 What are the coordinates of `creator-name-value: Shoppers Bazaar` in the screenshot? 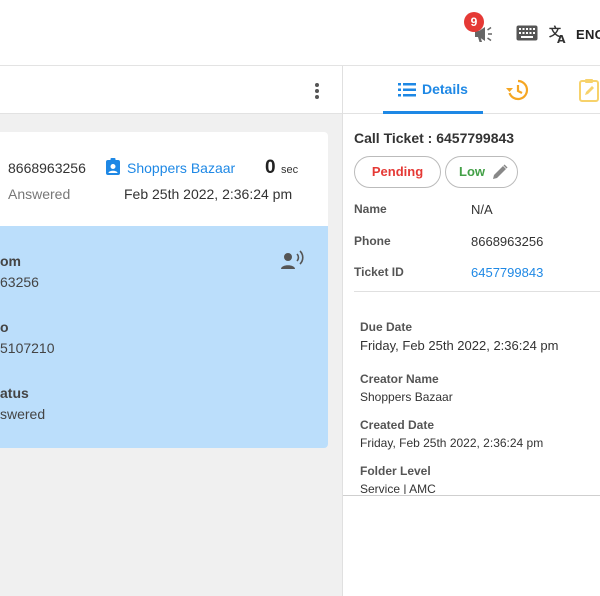 It's located at (406, 397).